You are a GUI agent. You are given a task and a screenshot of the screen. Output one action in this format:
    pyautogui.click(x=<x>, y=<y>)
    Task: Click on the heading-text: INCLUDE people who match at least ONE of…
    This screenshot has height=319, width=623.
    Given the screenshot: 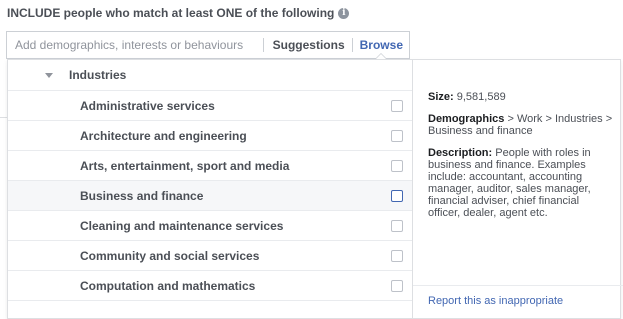 What is the action you would take?
    pyautogui.click(x=171, y=13)
    